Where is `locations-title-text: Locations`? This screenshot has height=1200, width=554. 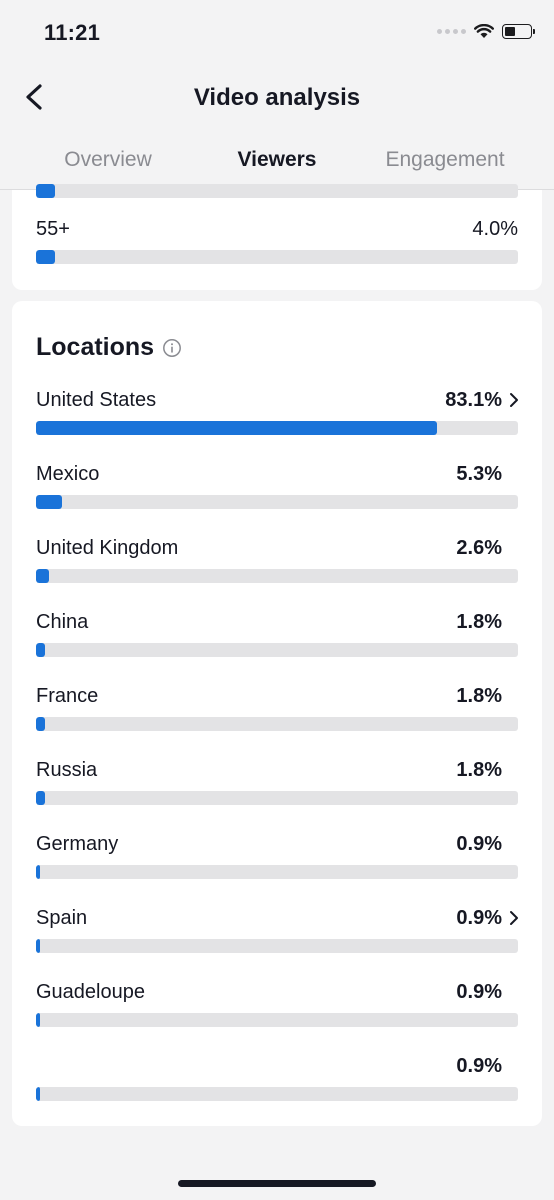
locations-title-text: Locations is located at coordinates (95, 347).